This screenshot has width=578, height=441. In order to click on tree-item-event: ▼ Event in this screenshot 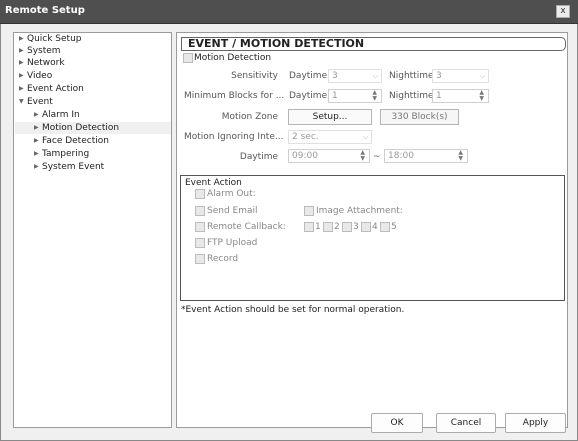, I will do `click(36, 102)`.